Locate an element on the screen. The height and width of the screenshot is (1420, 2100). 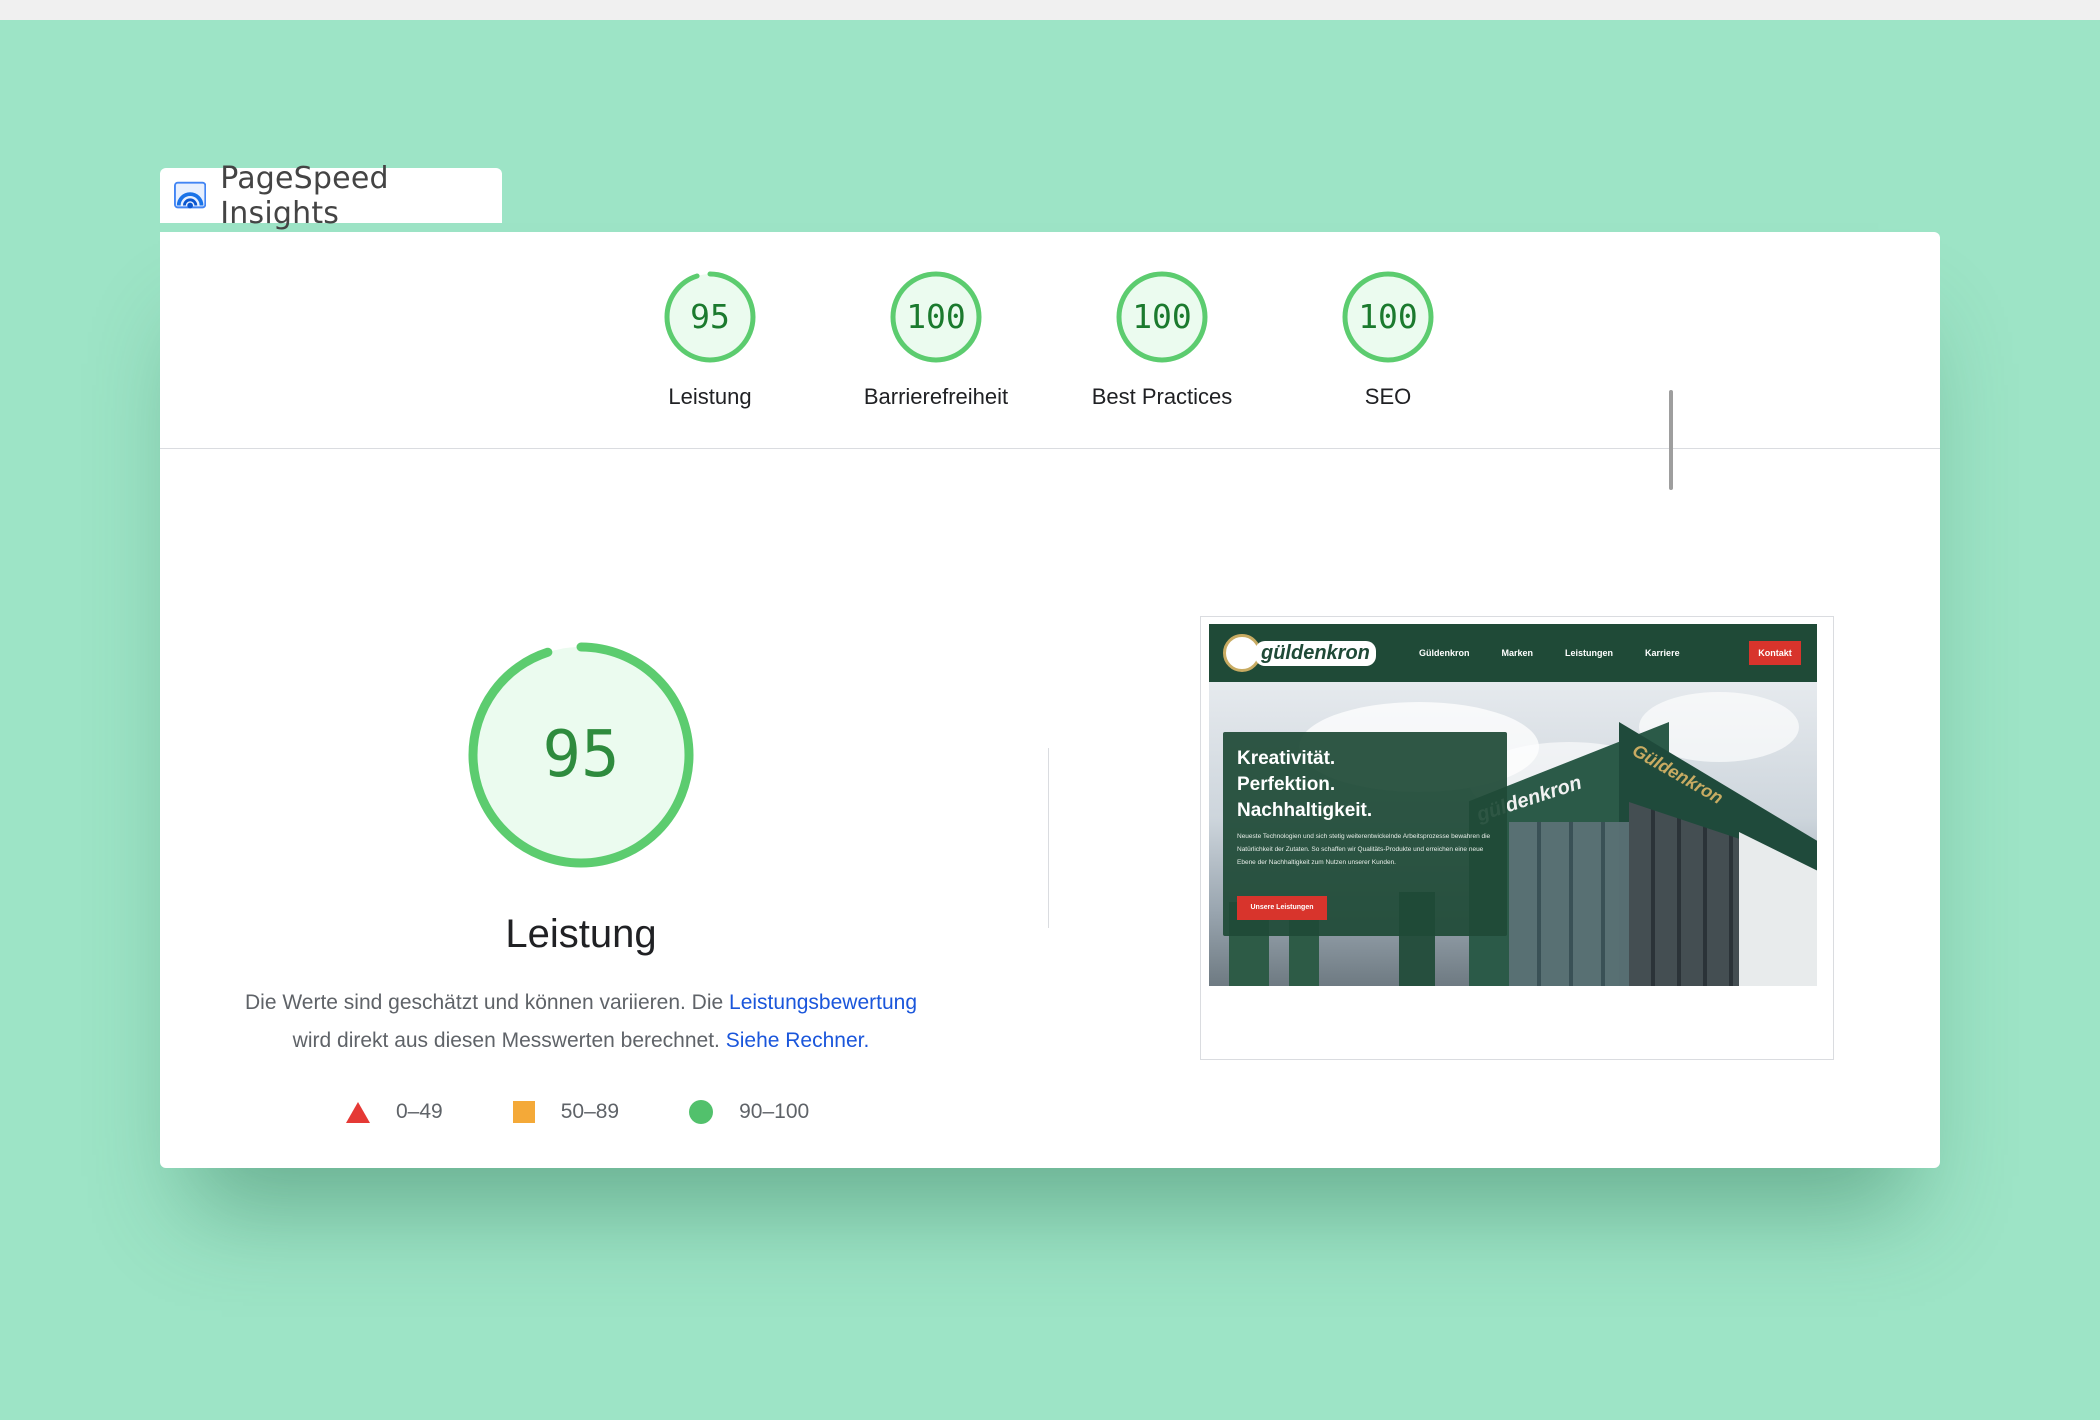
vertical-divider is located at coordinates (1048, 838).